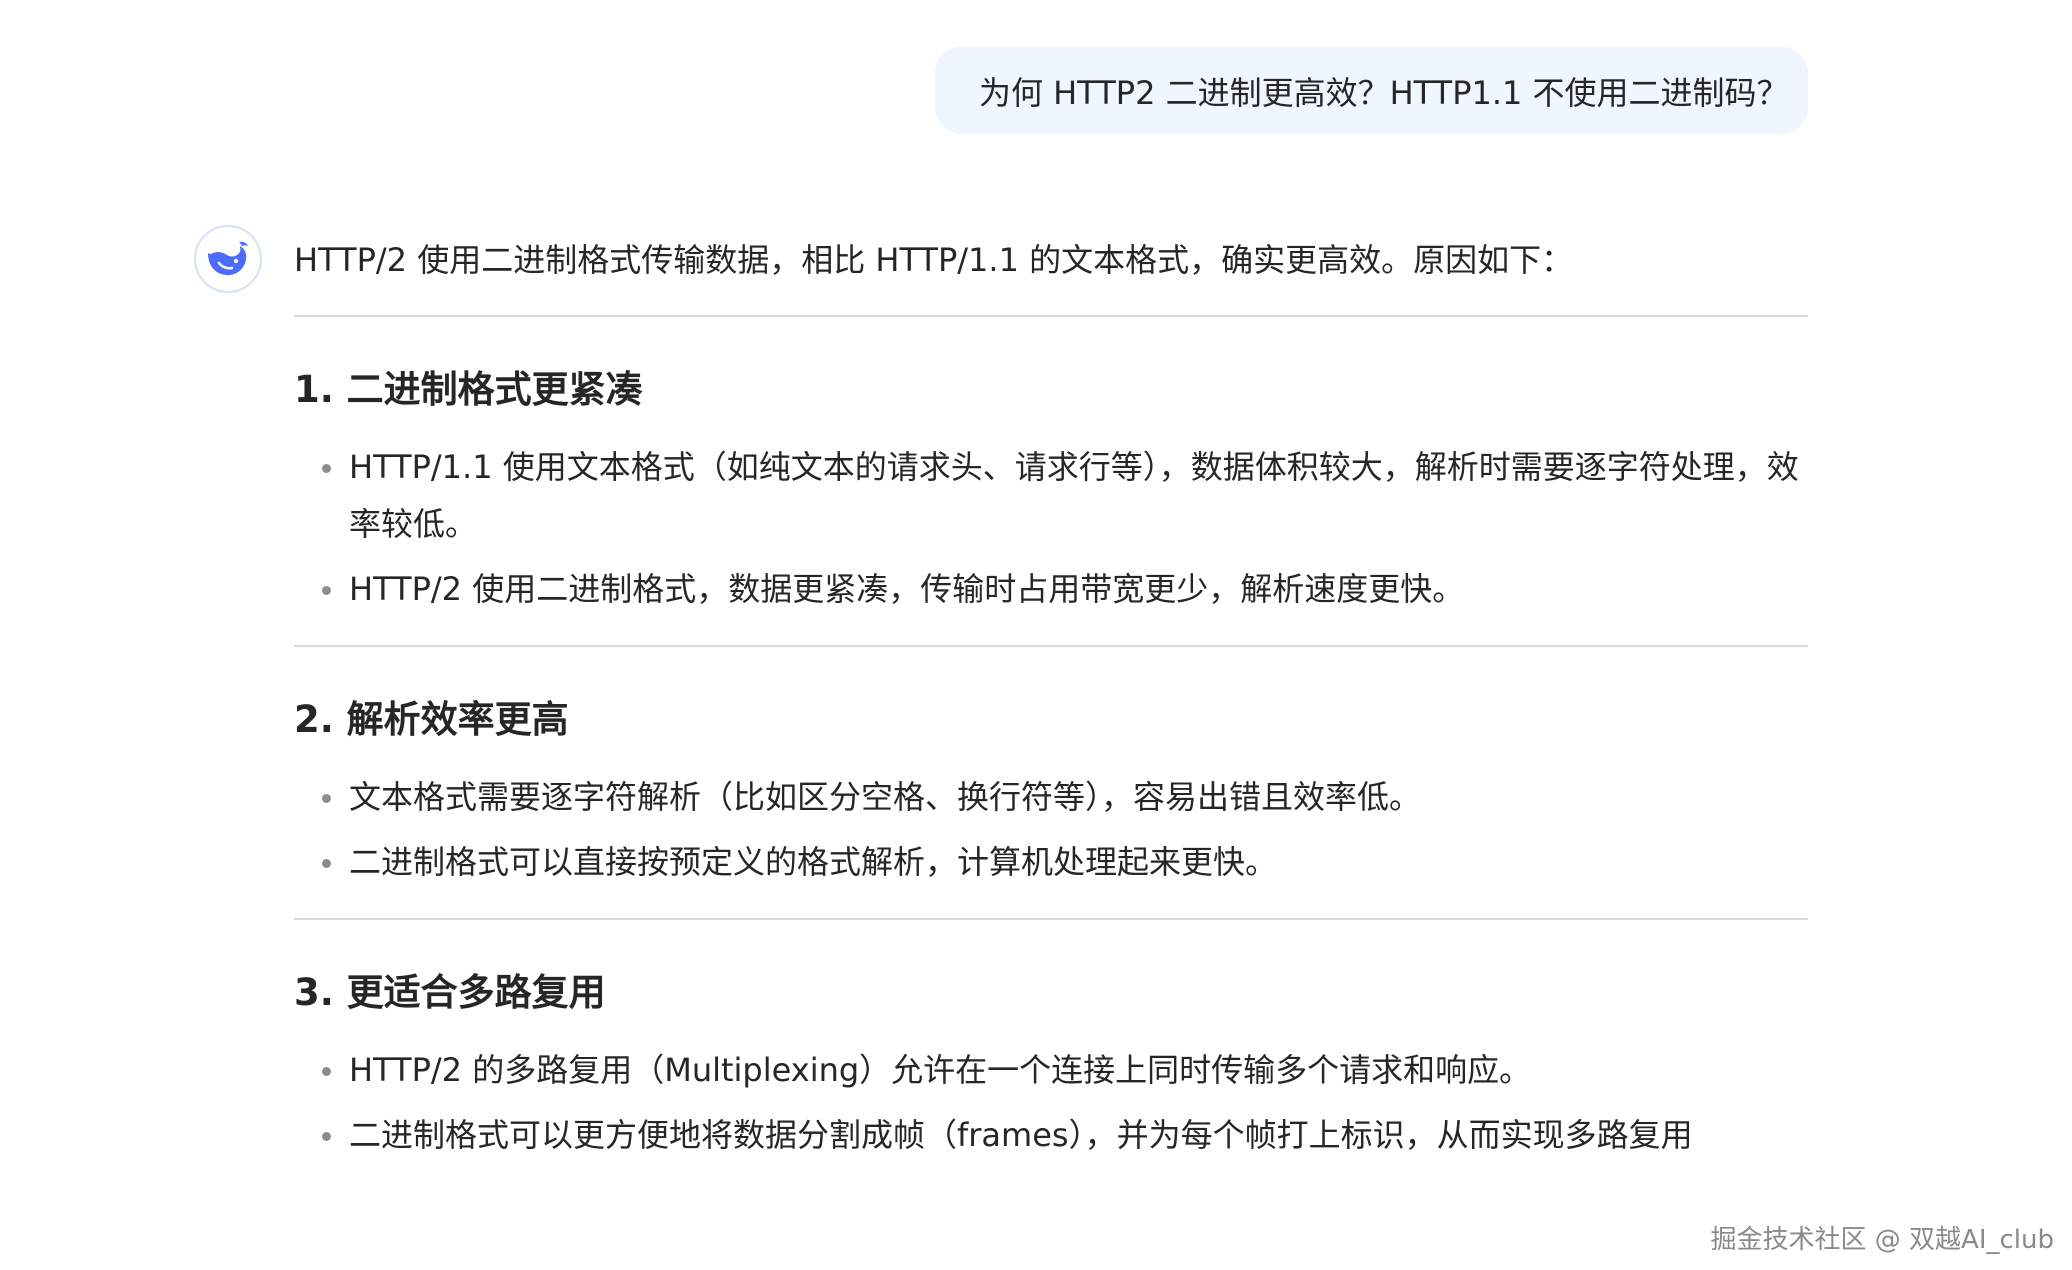 This screenshot has width=2072, height=1270. I want to click on list-item-text: 文本格式需要逐字符解析（比如区分空格、换行符等），容易出错且效率低。, so click(885, 797).